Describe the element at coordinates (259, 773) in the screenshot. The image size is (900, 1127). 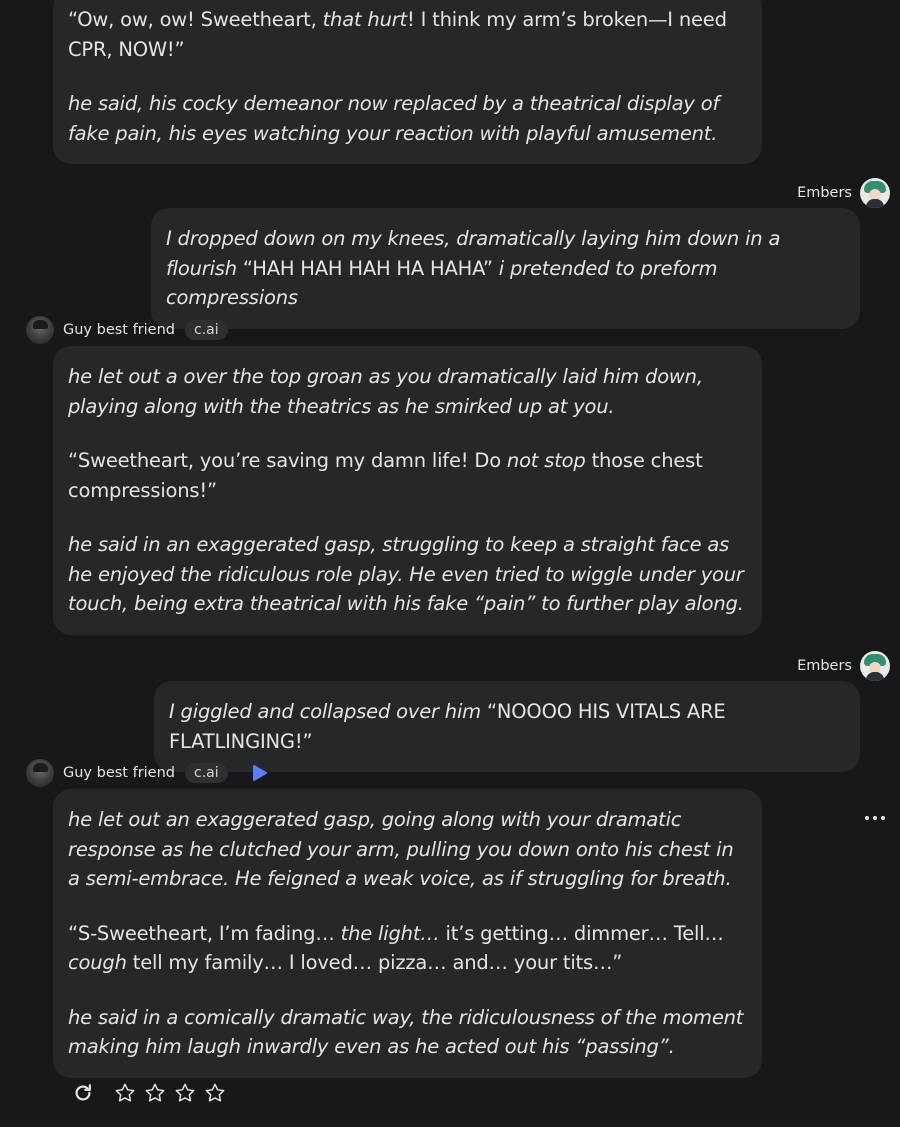
I see `play-icon` at that location.